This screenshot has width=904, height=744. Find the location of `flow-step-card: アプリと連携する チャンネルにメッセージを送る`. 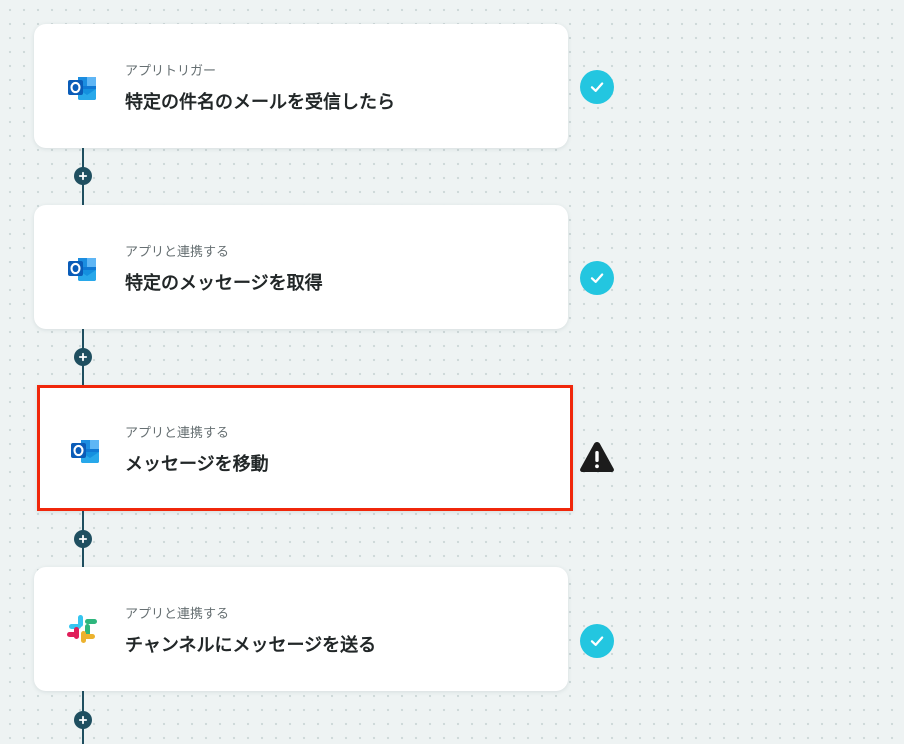

flow-step-card: アプリと連携する チャンネルにメッセージを送る is located at coordinates (301, 629).